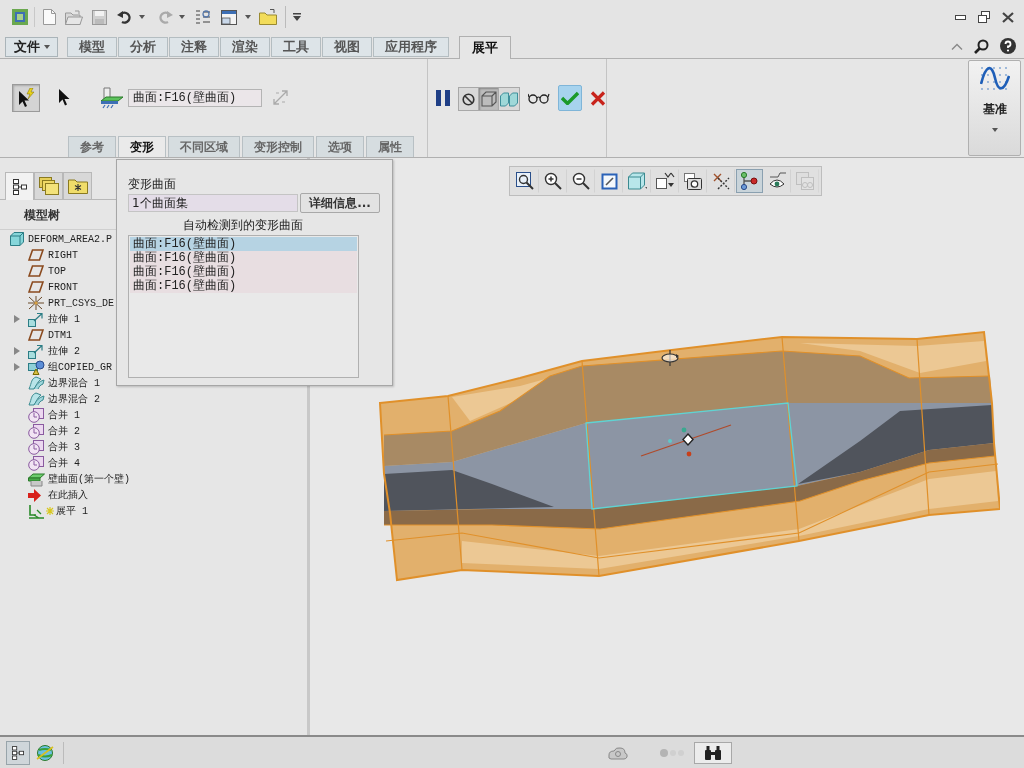  Describe the element at coordinates (693, 181) in the screenshot. I see `camera-icon` at that location.